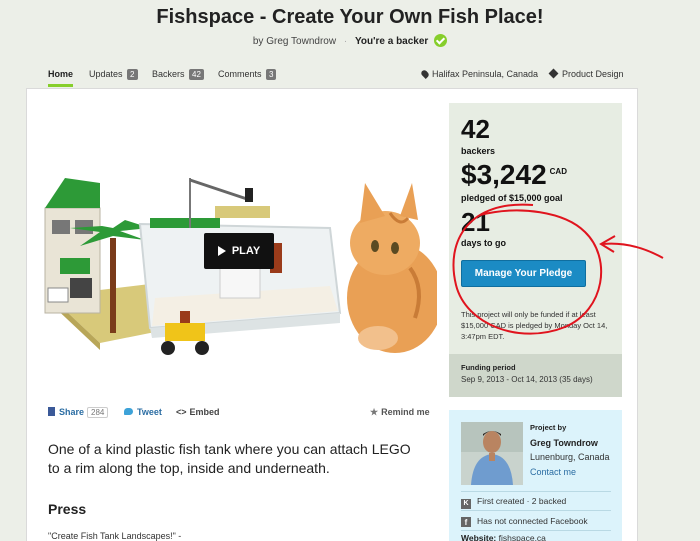  Describe the element at coordinates (553, 73) in the screenshot. I see `tag-icon` at that location.